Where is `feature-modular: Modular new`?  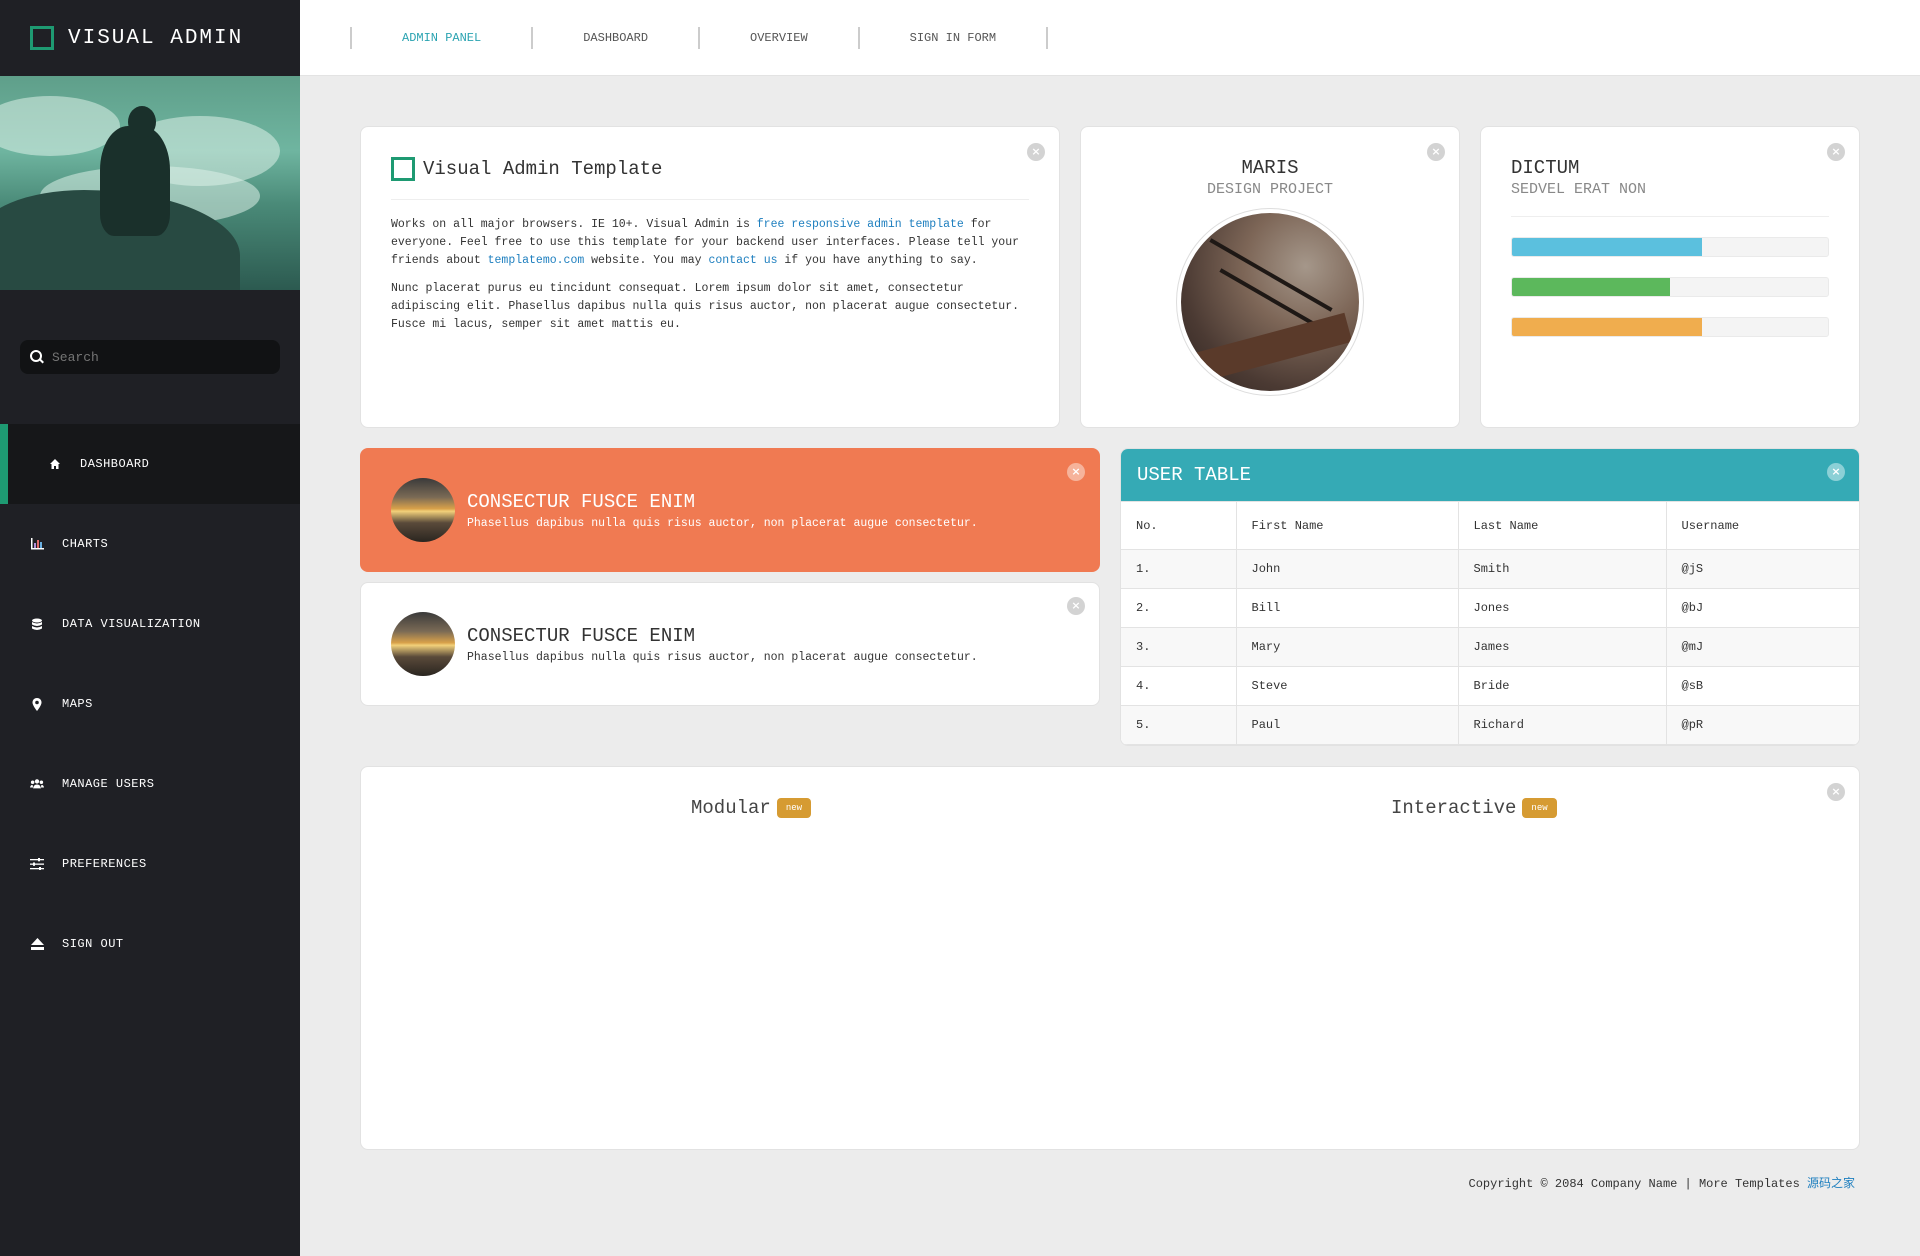 feature-modular: Modular new is located at coordinates (751, 808).